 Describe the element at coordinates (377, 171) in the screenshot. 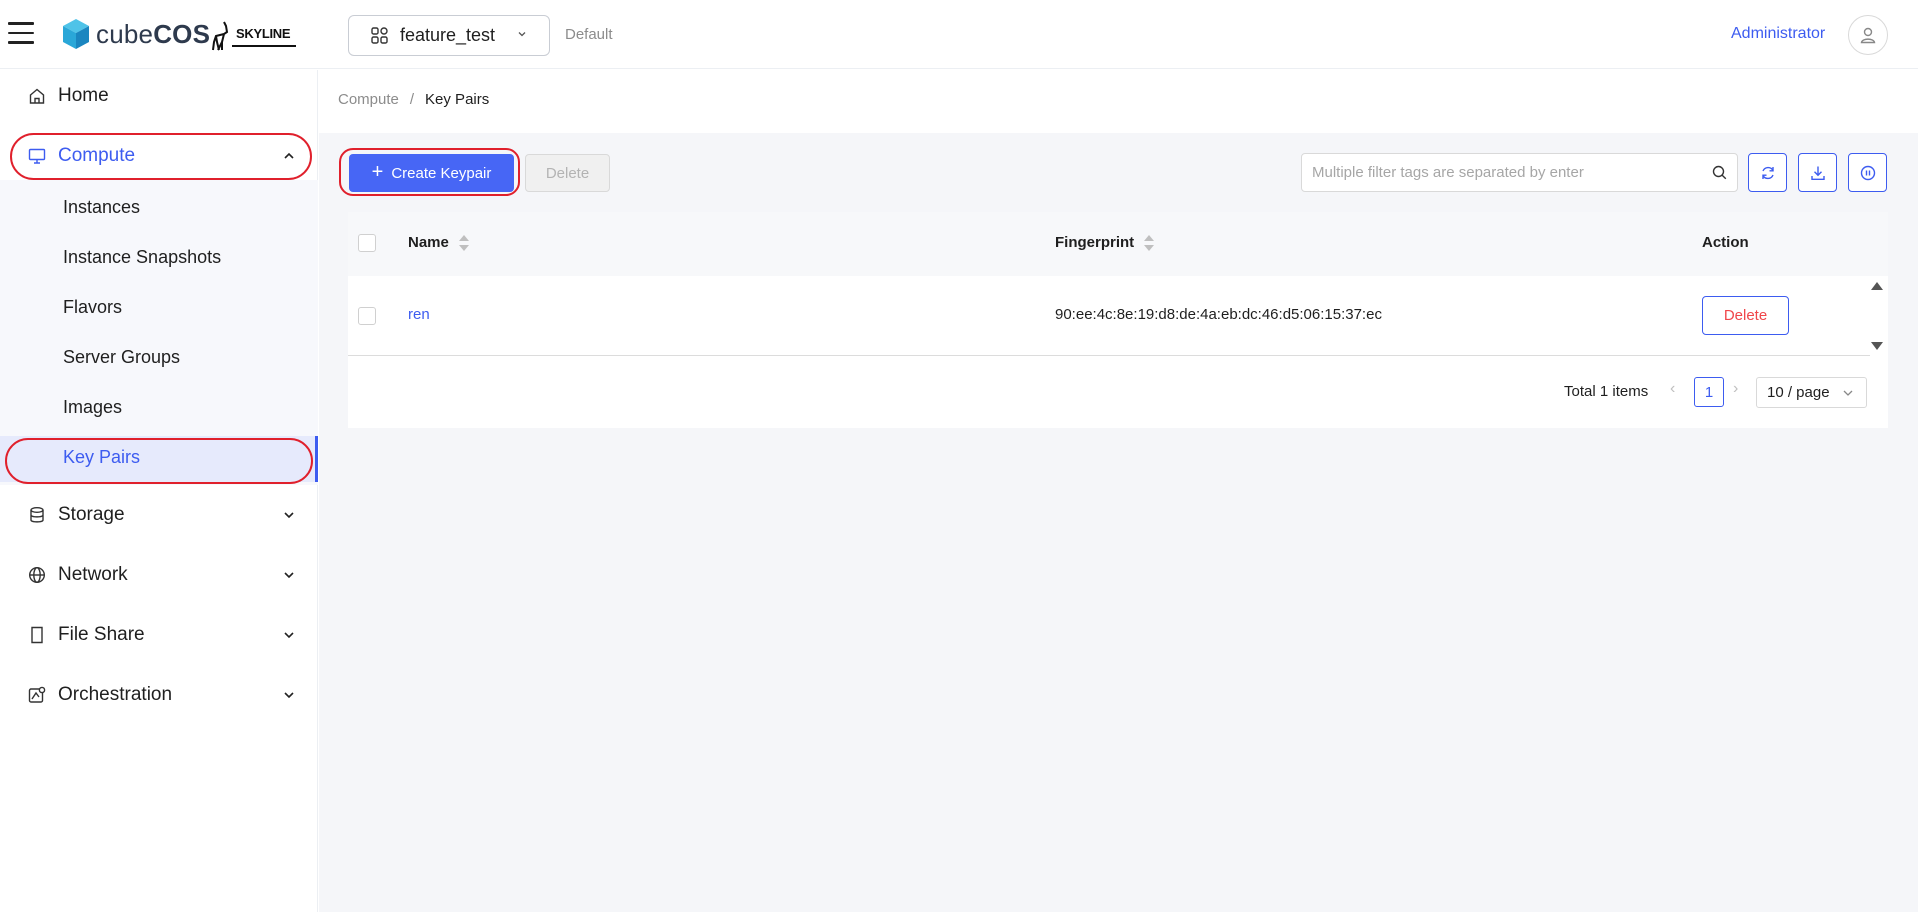

I see `plus-icon: +` at that location.